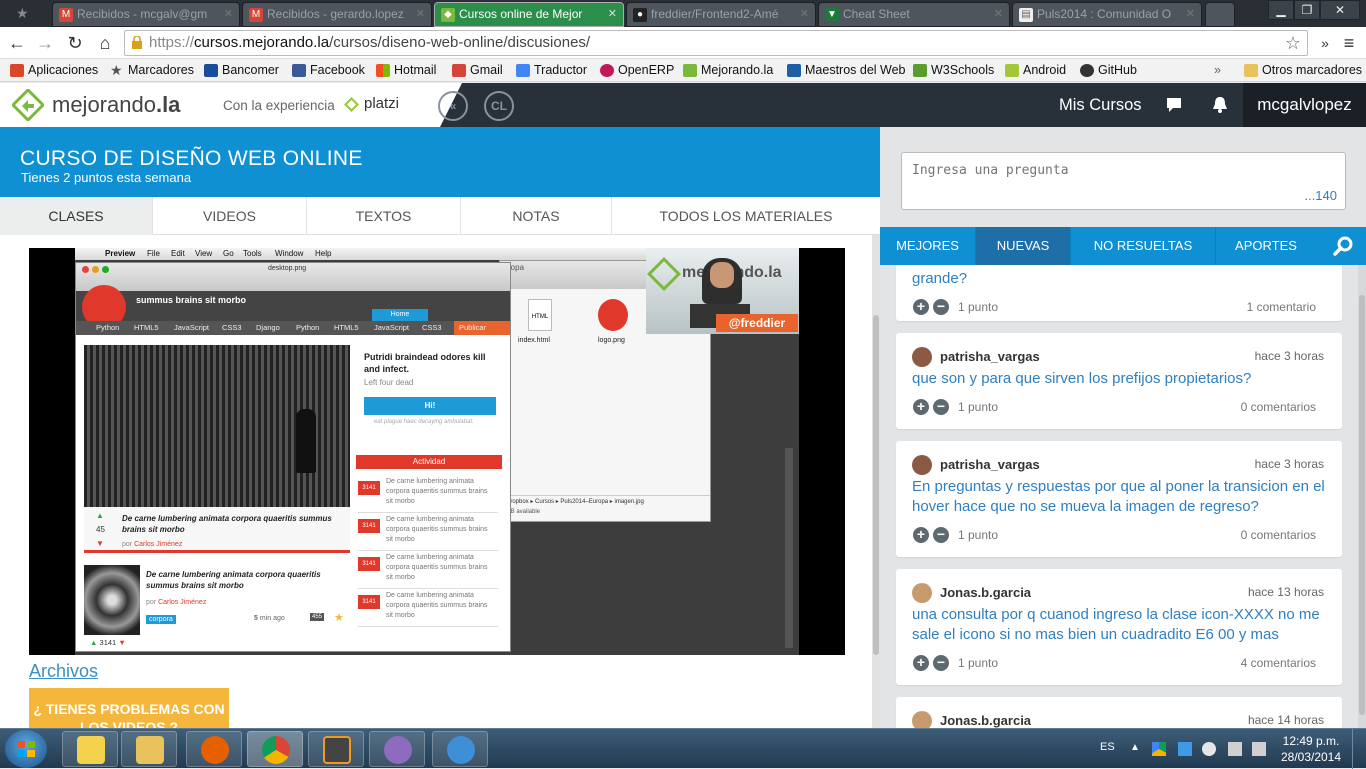 The width and height of the screenshot is (1366, 769). What do you see at coordinates (876, 485) in the screenshot?
I see `content-scroll-thumb` at bounding box center [876, 485].